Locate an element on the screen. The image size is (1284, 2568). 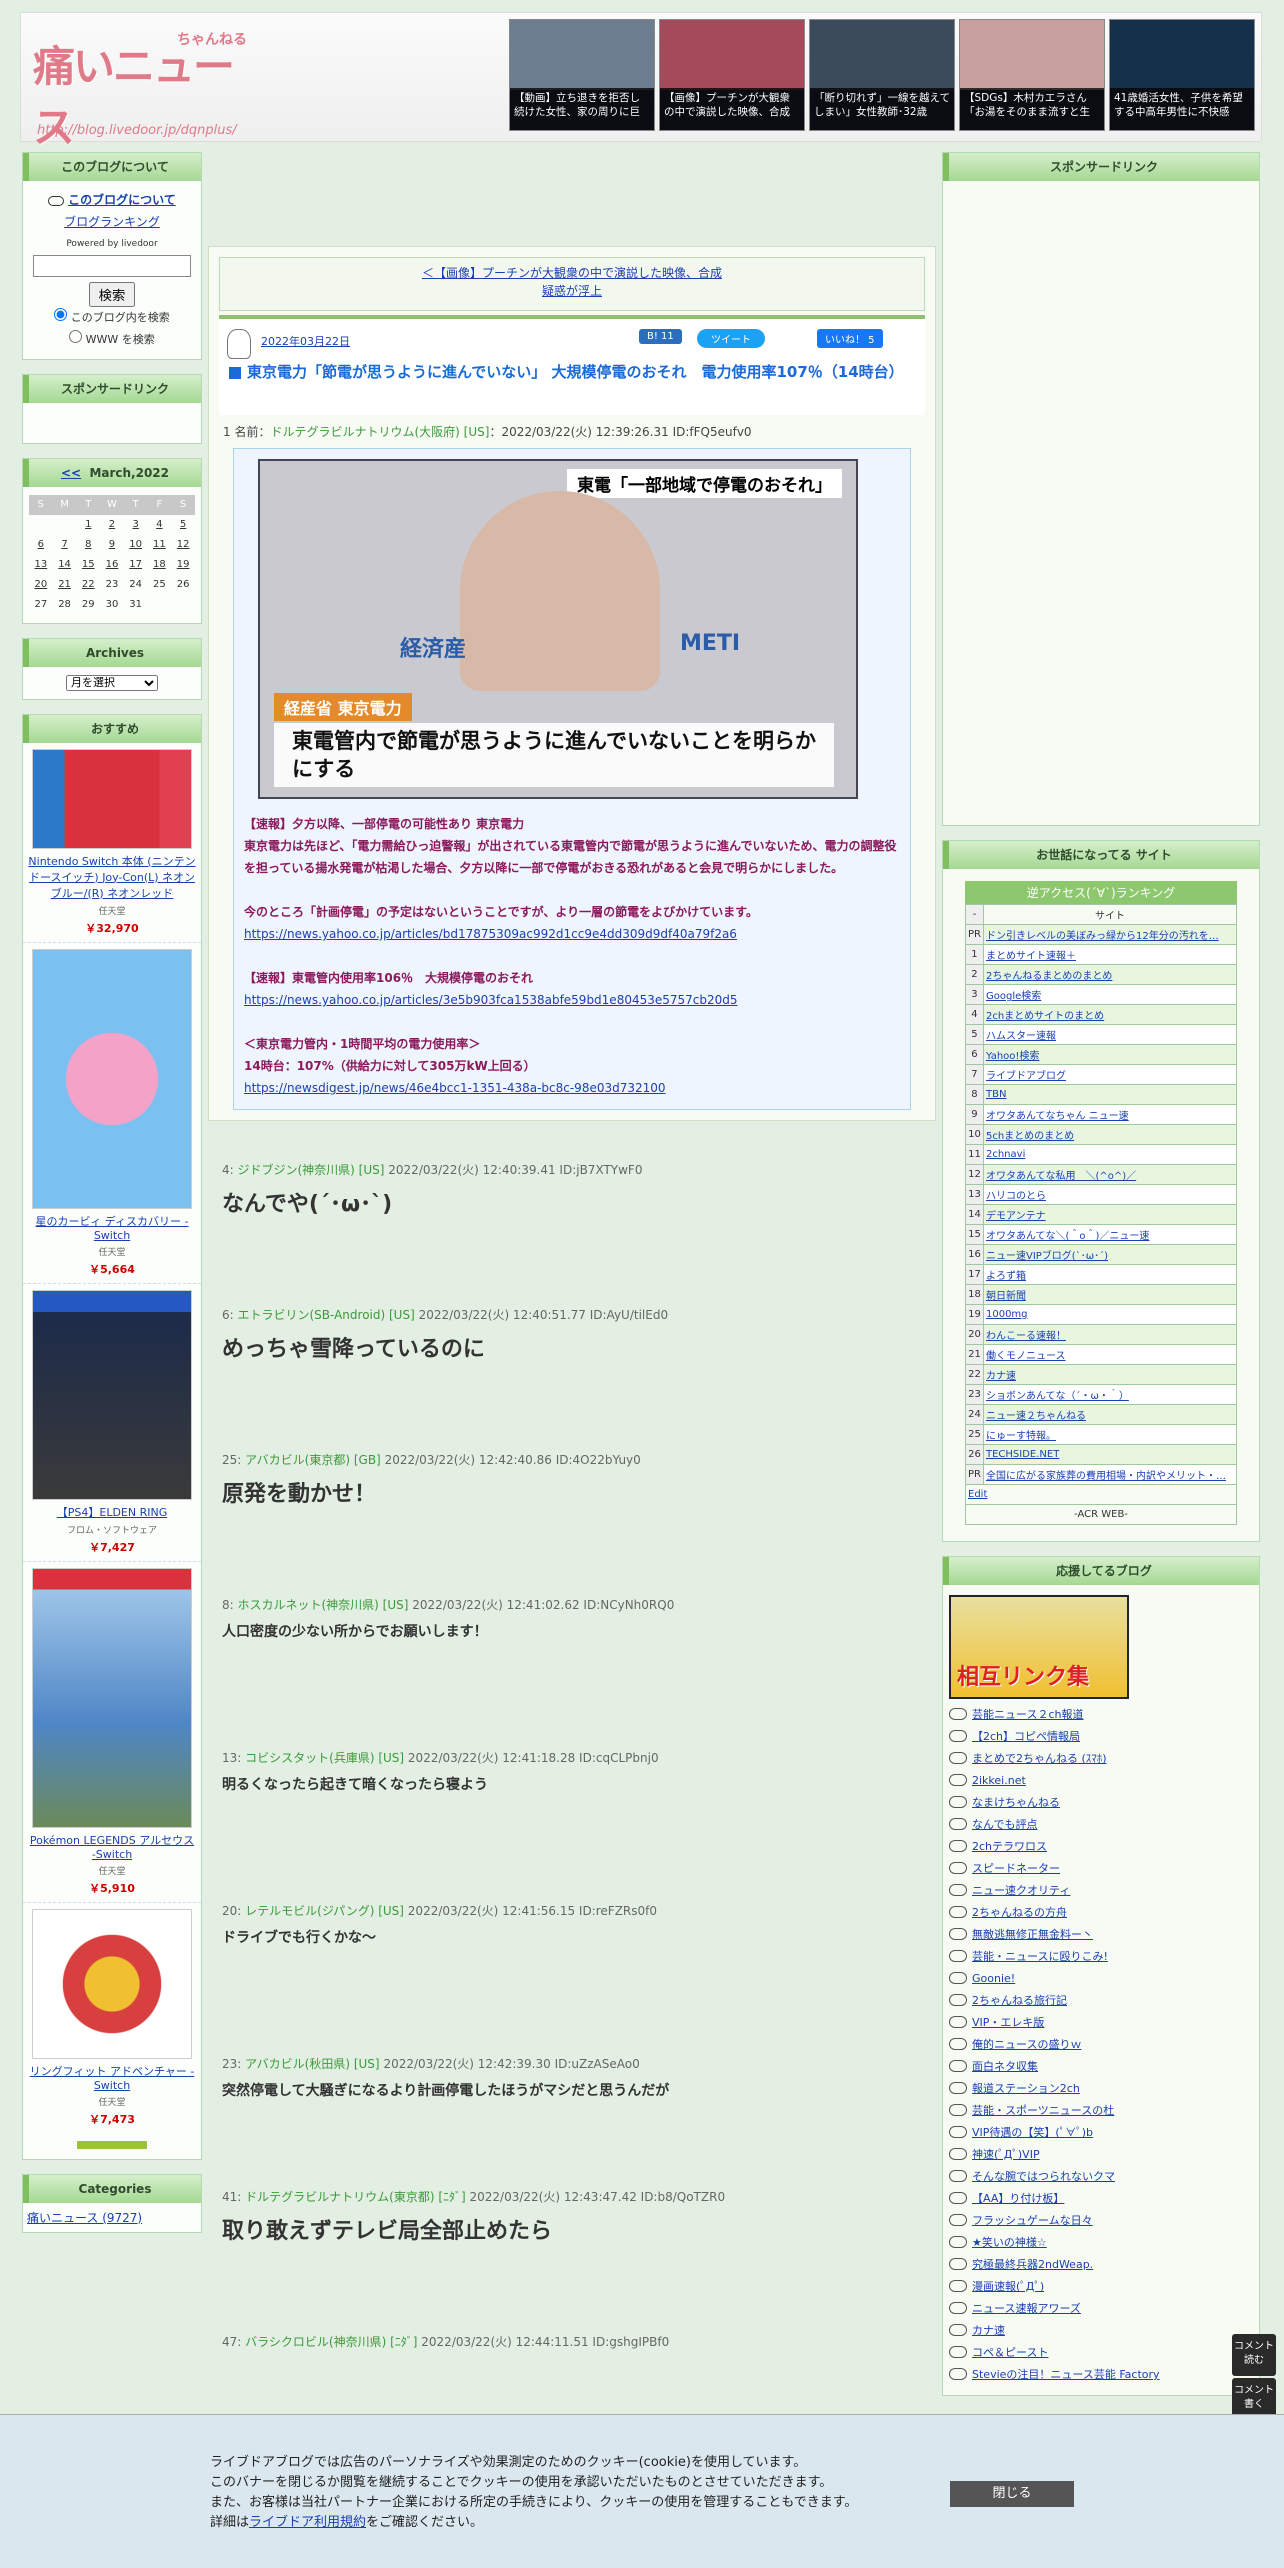
blog-link: フラッシュゲームな日々 is located at coordinates (1032, 2220).